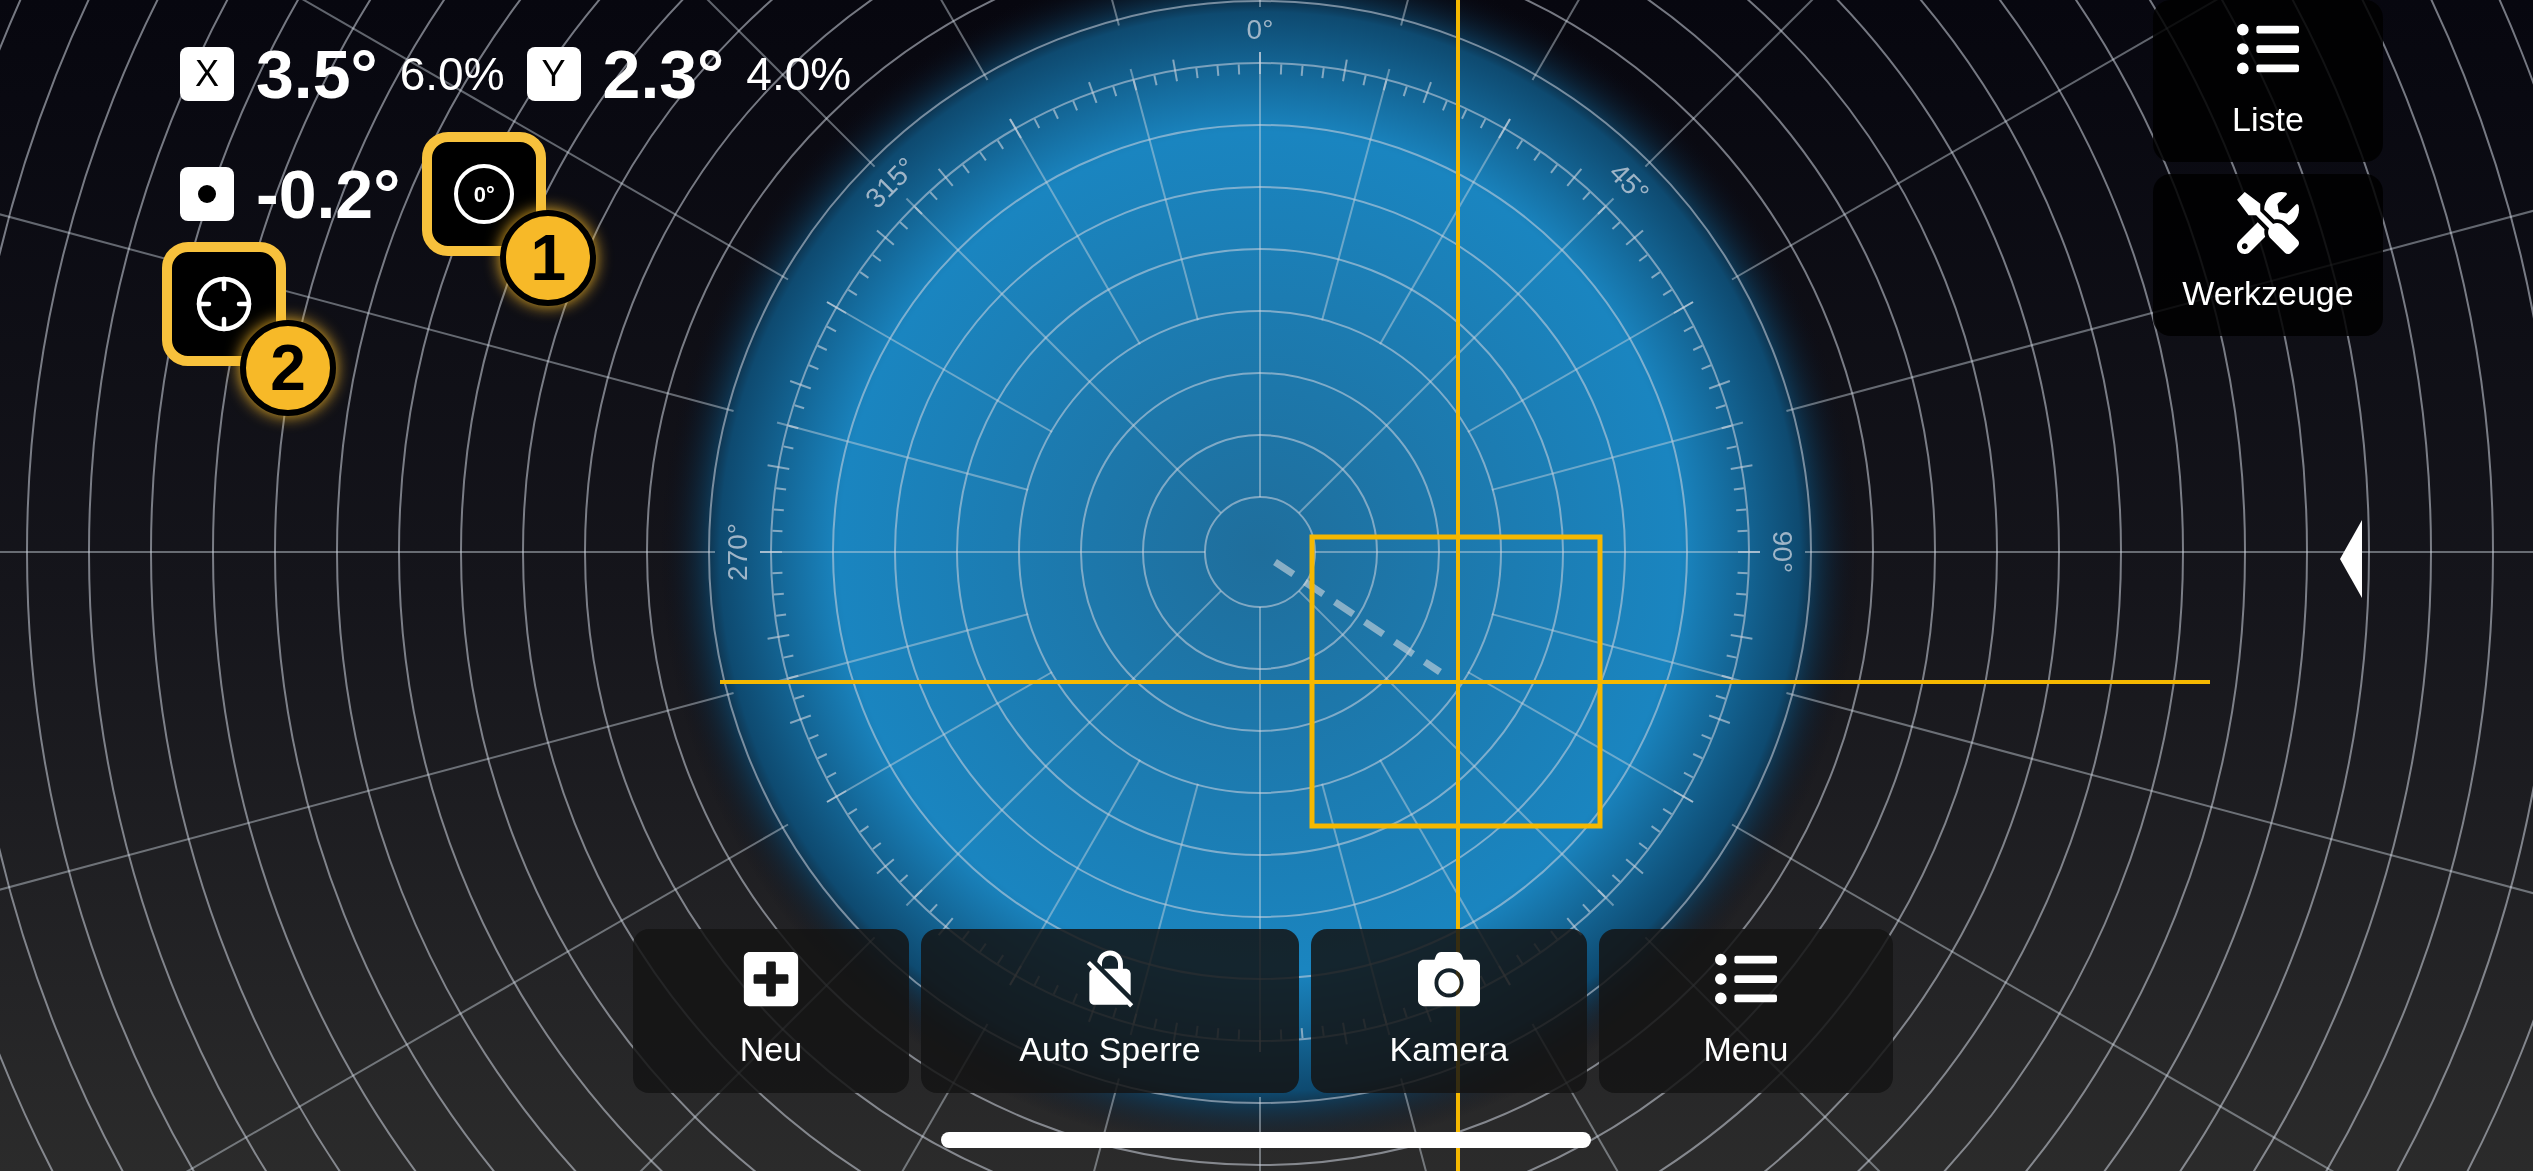 The image size is (2533, 1171). I want to click on percent-reading: 4.0%, so click(799, 74).